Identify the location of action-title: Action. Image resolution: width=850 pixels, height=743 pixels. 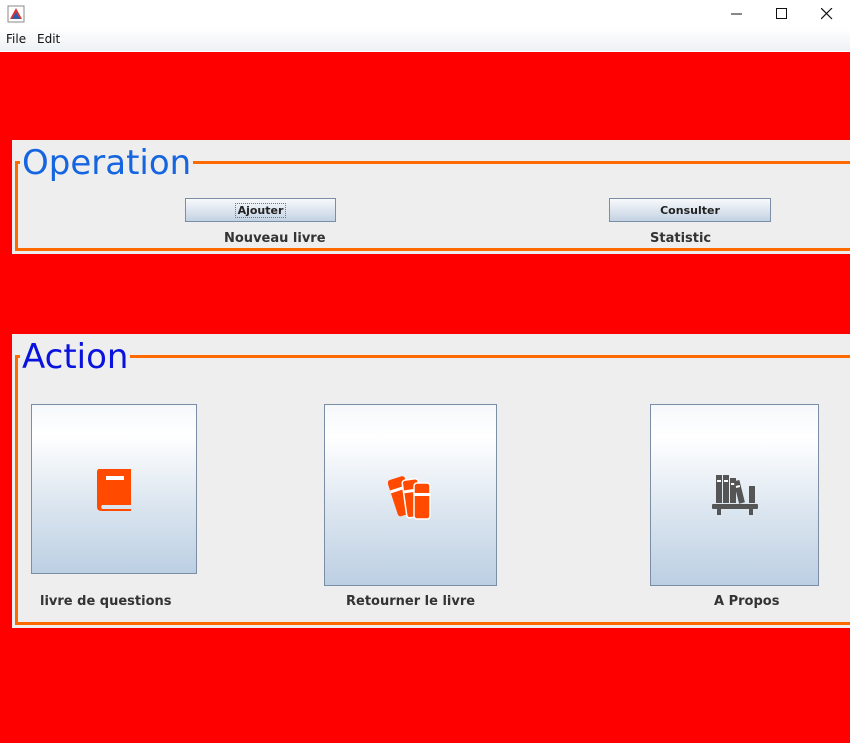
(75, 357).